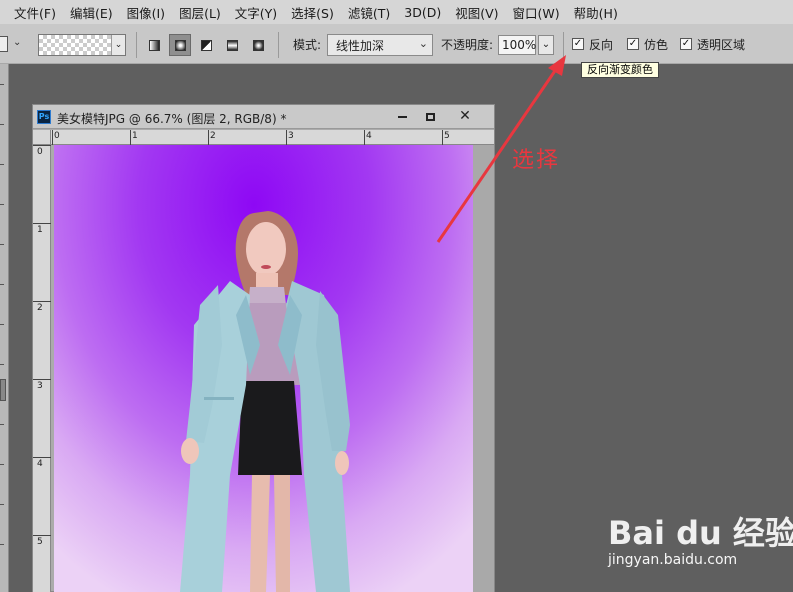 The height and width of the screenshot is (592, 793). I want to click on watermark-url: jingyan.baidu.com, so click(673, 560).